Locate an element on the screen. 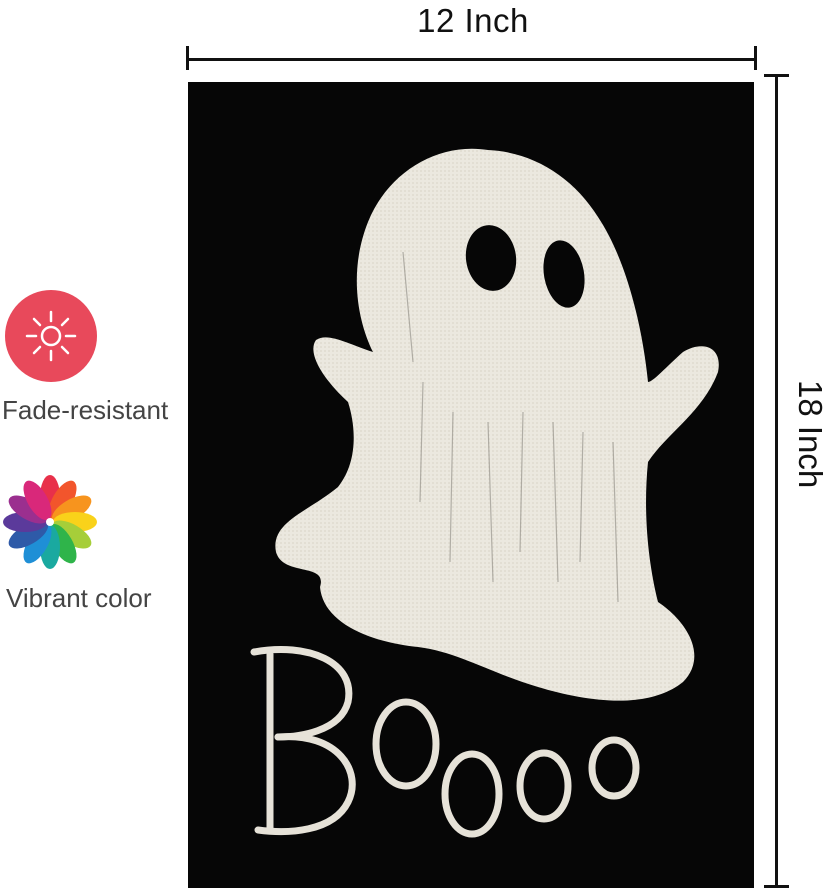 This screenshot has height=892, width=827. fade-resistant-label: Fade-resistant is located at coordinates (85, 410).